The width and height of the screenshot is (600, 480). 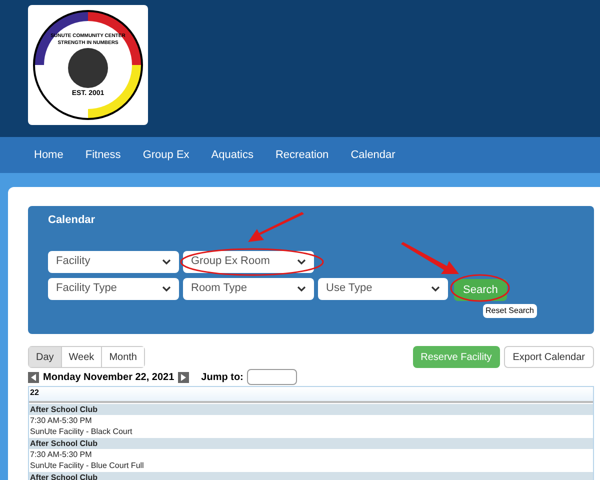 I want to click on jump-date-field, so click(x=272, y=377).